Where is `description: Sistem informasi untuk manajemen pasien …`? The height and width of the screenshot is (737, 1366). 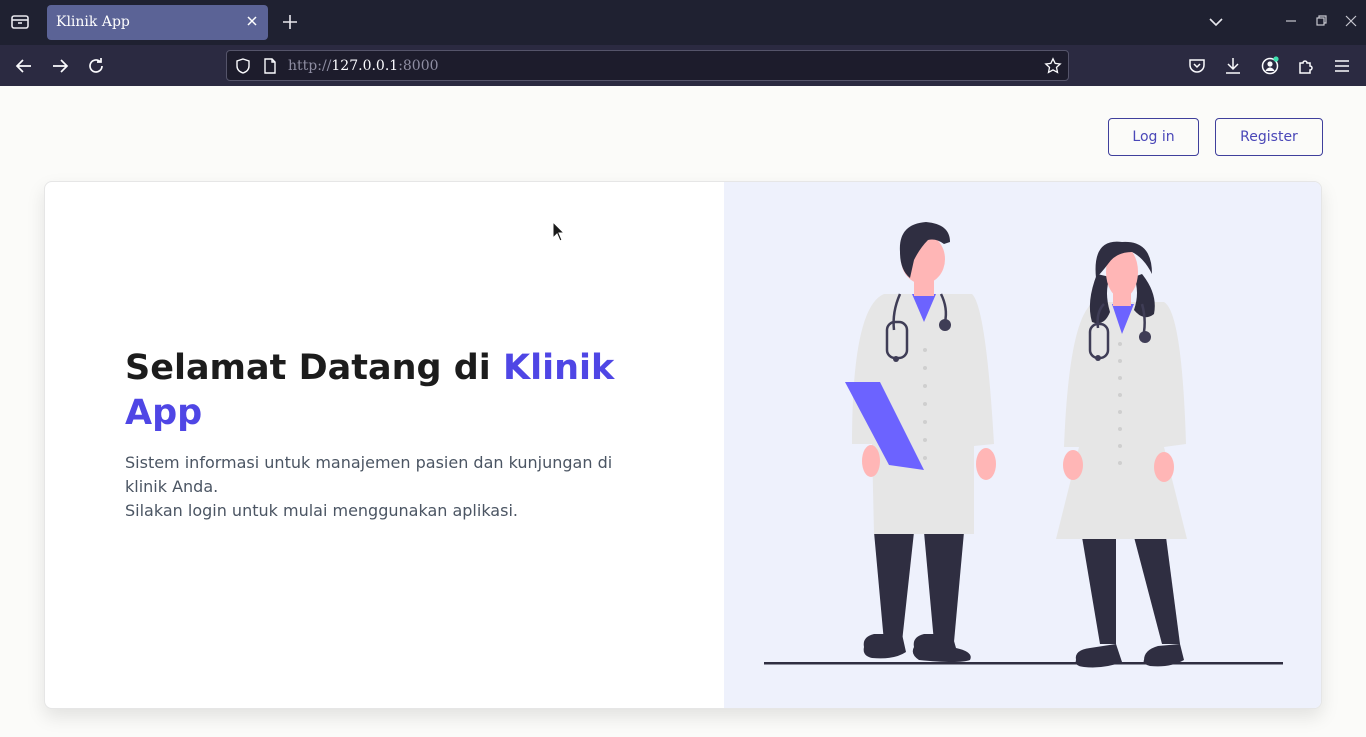 description: Sistem informasi untuk manajemen pasien … is located at coordinates (375, 487).